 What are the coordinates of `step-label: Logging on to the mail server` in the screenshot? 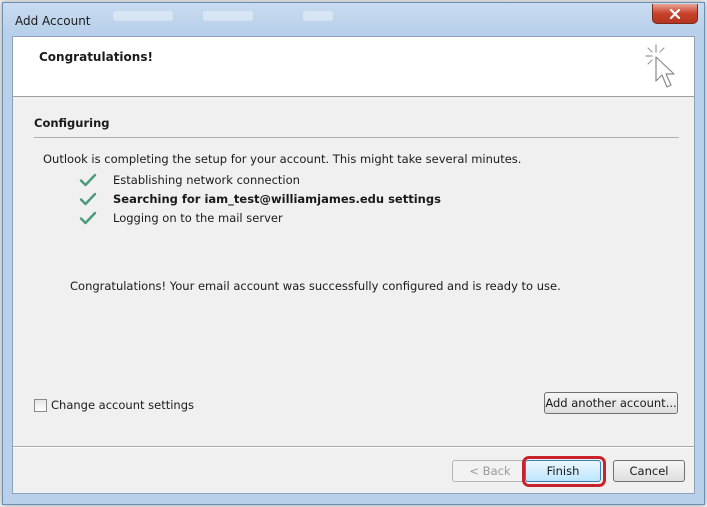 It's located at (198, 218).